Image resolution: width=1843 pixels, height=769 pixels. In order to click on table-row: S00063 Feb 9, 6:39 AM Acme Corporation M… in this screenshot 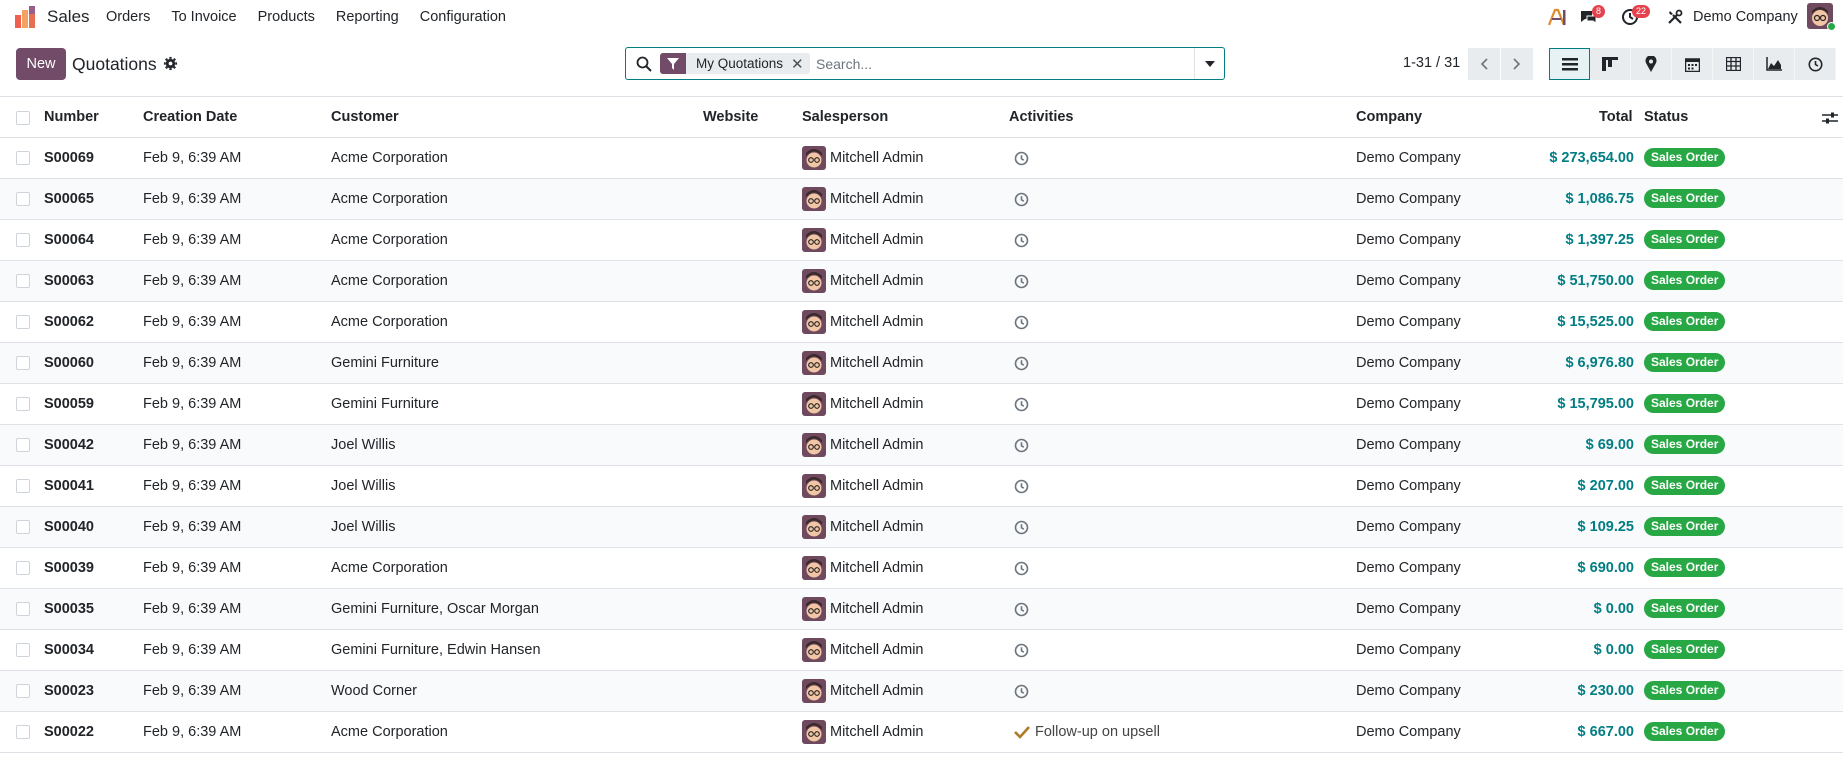, I will do `click(921, 281)`.